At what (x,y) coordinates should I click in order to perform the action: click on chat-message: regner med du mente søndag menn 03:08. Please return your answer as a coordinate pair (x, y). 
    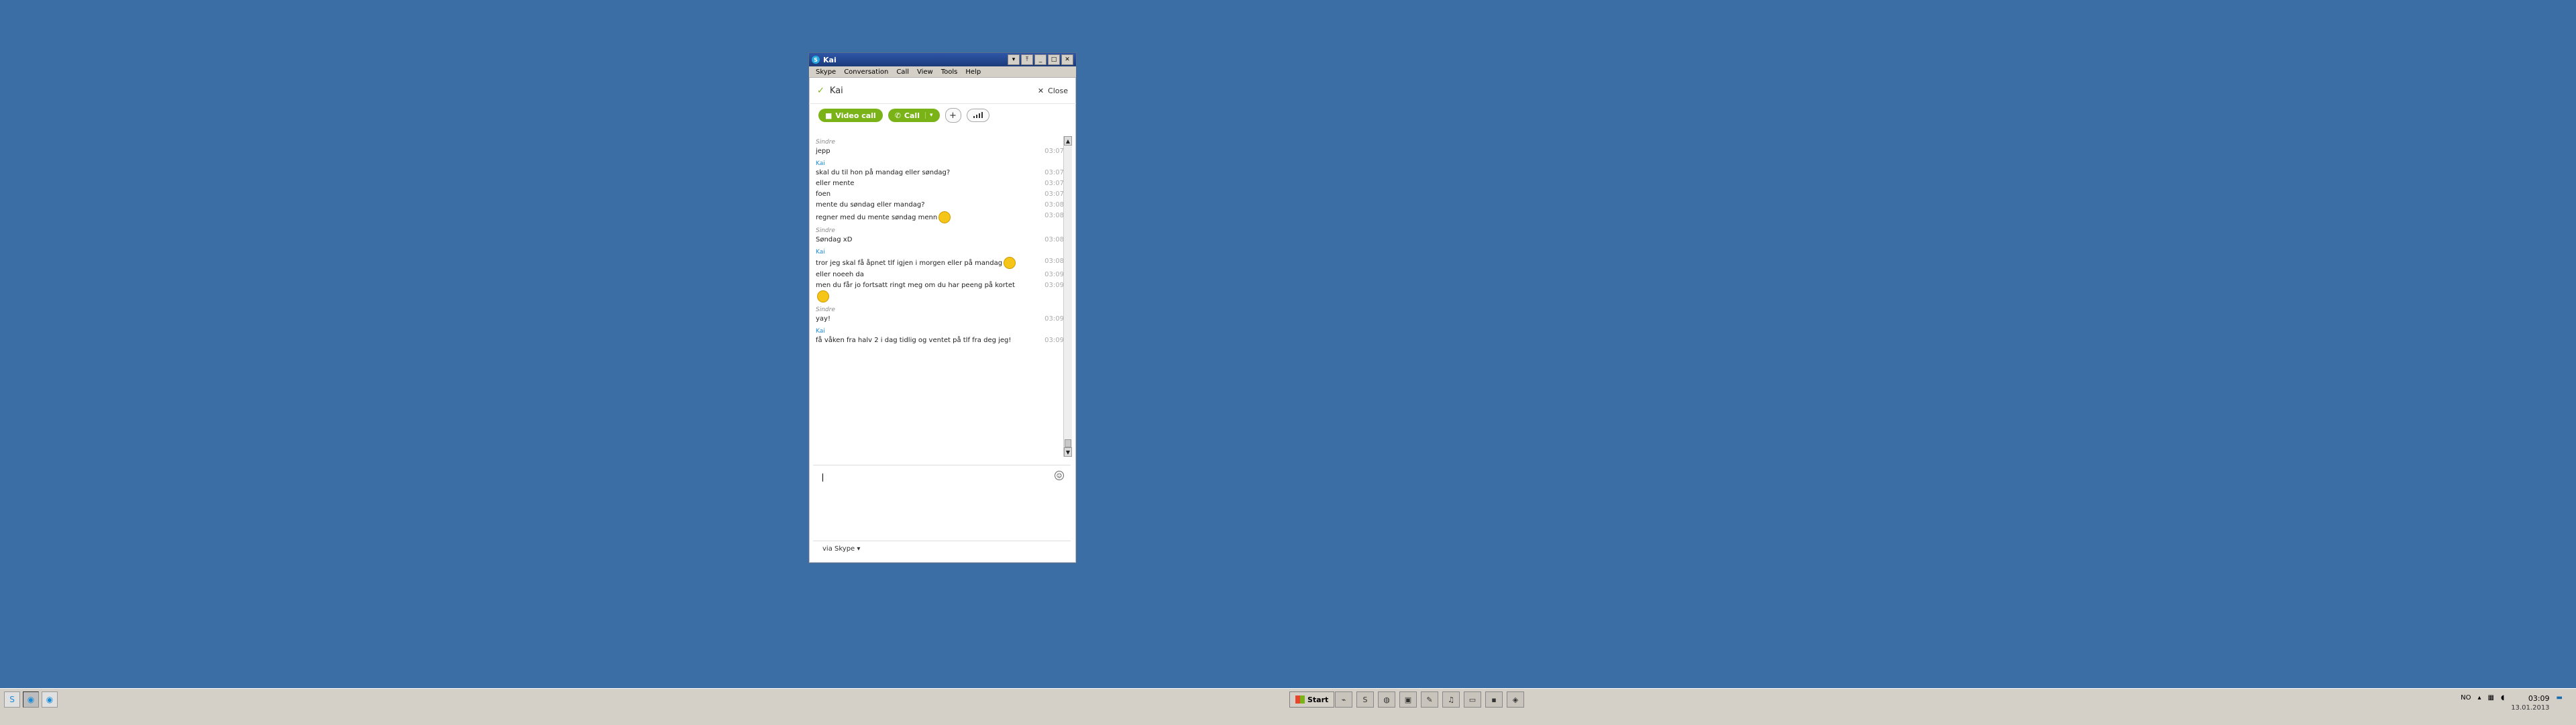
    Looking at the image, I should click on (940, 217).